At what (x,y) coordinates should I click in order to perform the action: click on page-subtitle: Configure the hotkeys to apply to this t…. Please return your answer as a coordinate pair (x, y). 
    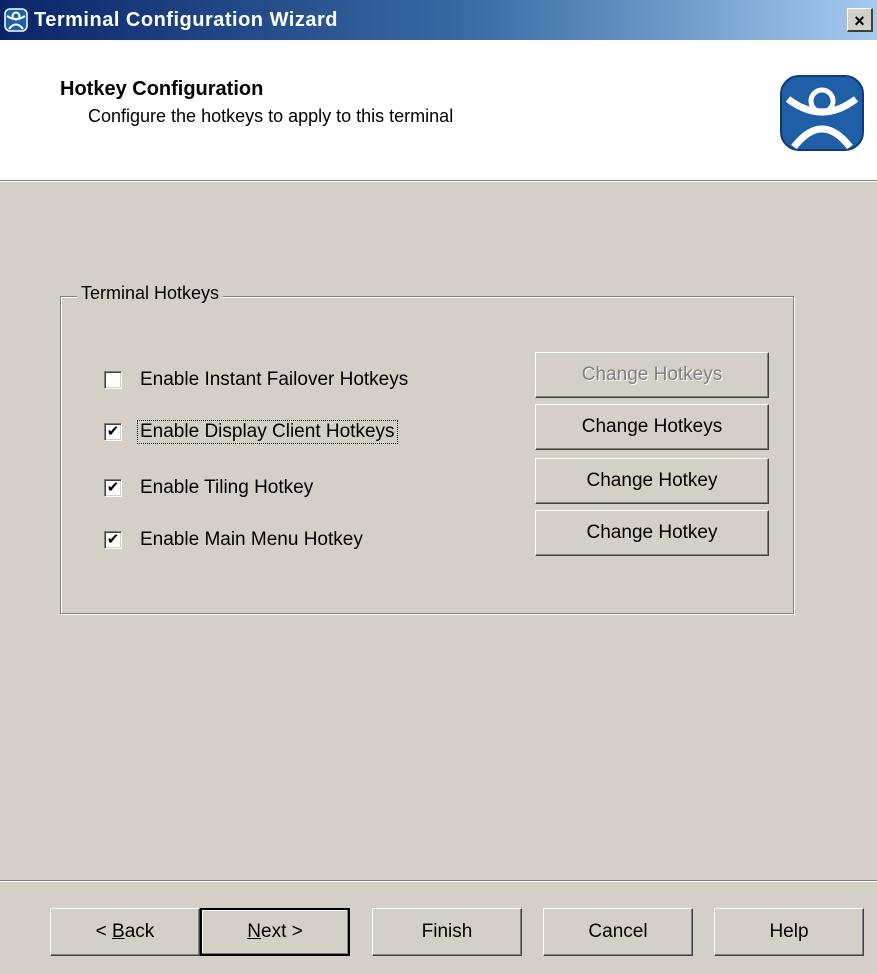
    Looking at the image, I should click on (271, 116).